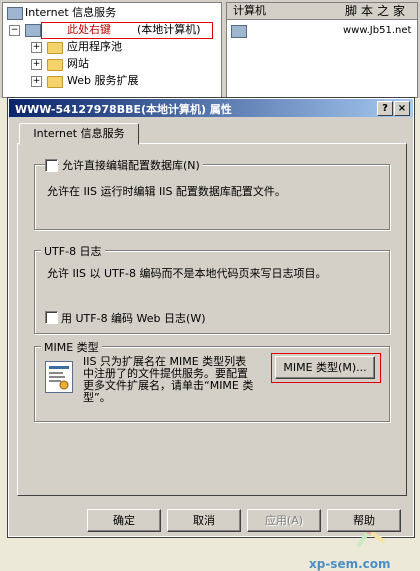  I want to click on help-title-button: ?, so click(385, 108).